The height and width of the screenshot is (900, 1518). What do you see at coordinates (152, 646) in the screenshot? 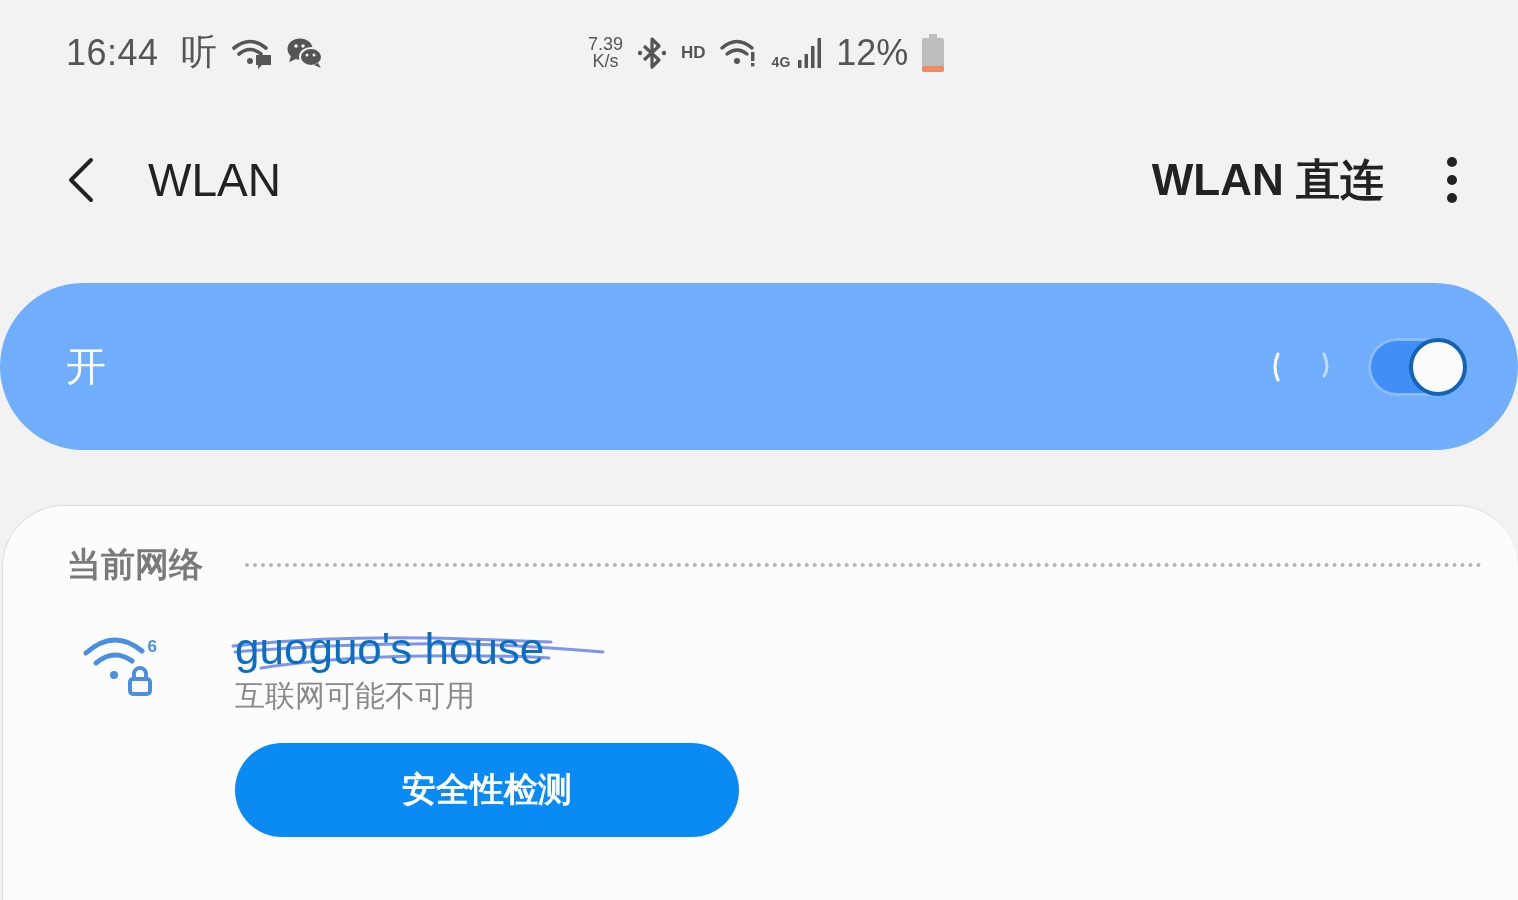
I see `wifi-standard-label: 6` at bounding box center [152, 646].